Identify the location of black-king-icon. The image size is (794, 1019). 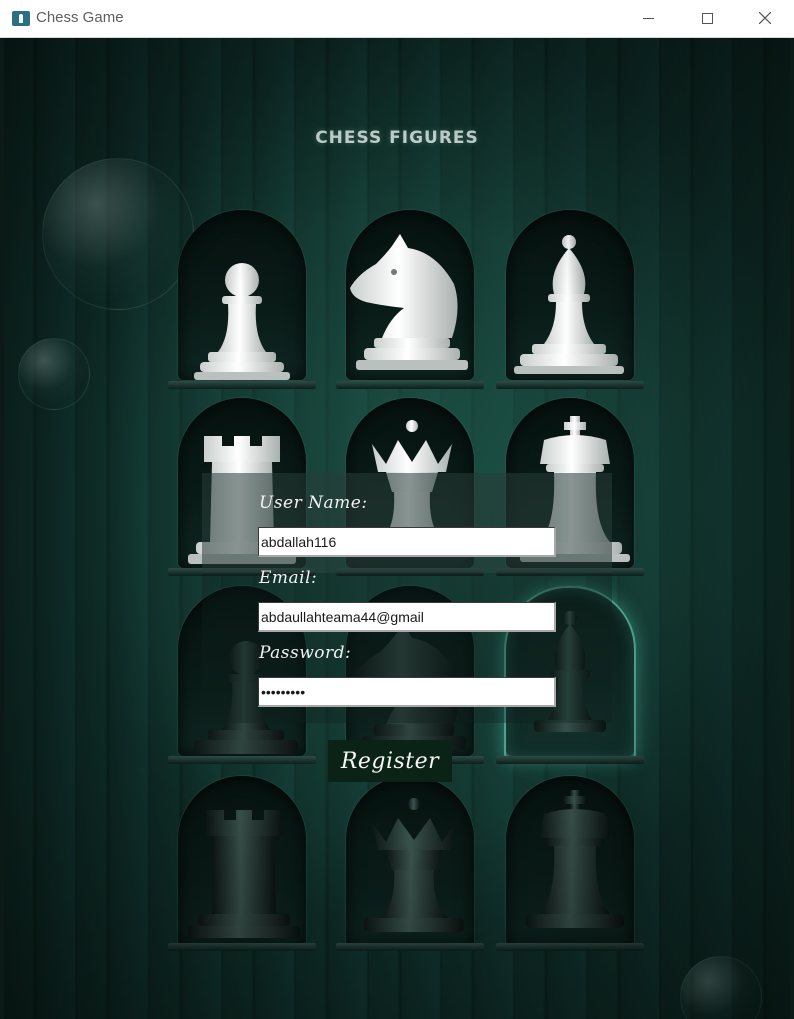
(575, 866).